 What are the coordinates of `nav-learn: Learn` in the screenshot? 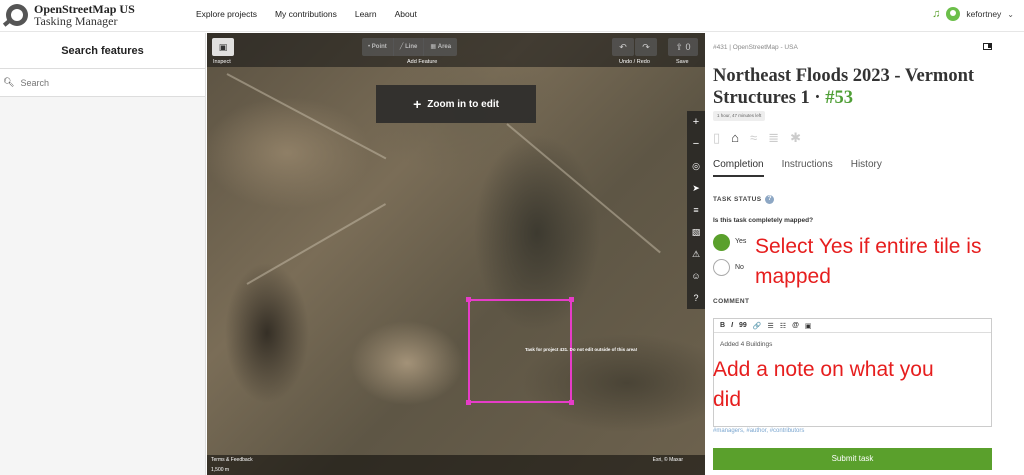 It's located at (366, 14).